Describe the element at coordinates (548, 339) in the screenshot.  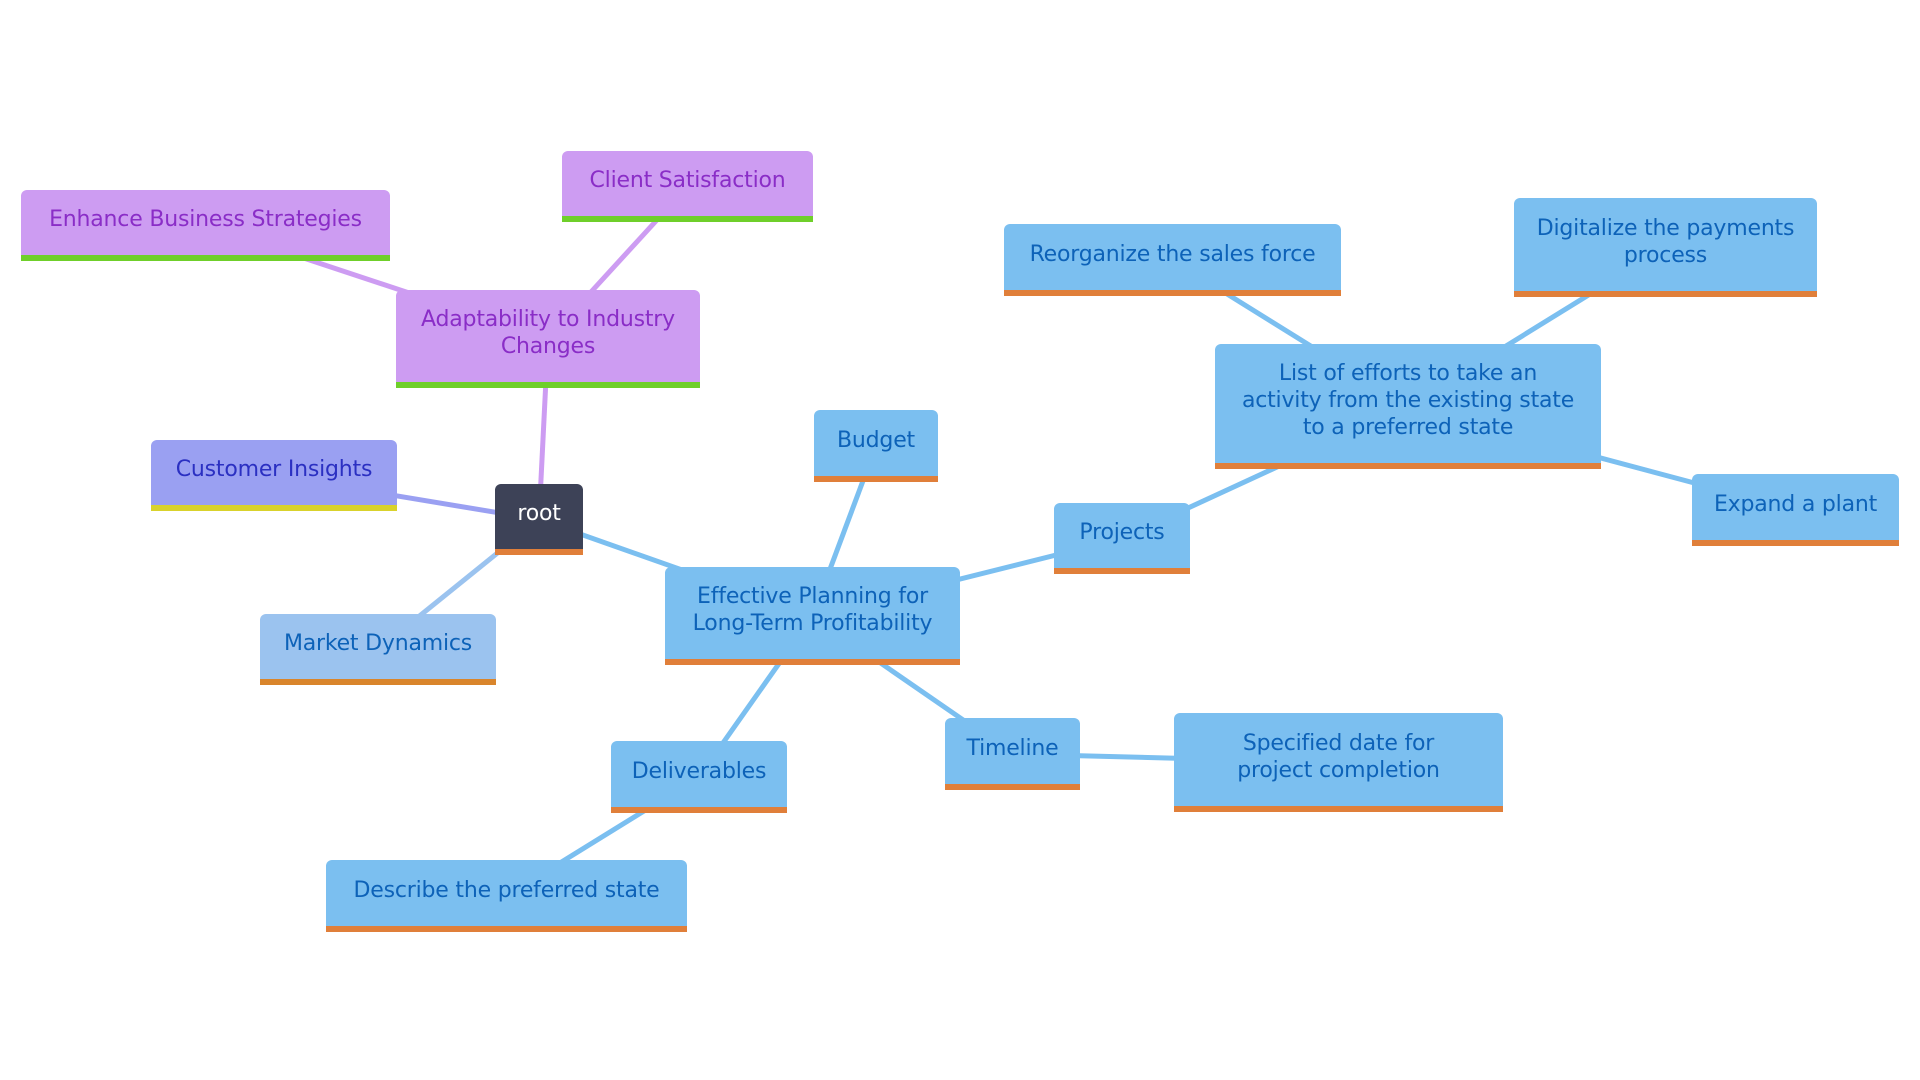
I see `node-adaptability-to-industry-changes: Adaptability to Industry Changes` at that location.